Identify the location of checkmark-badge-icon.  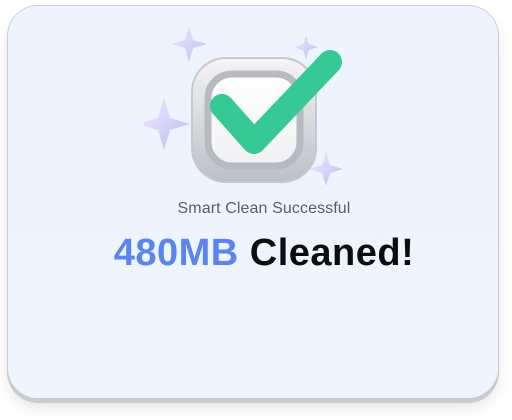
(266, 116).